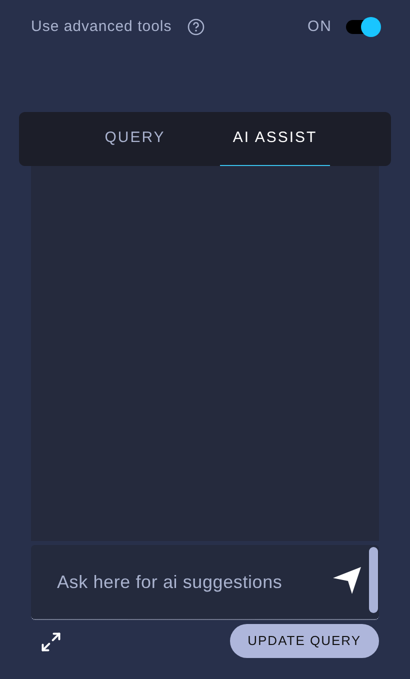  Describe the element at coordinates (363, 27) in the screenshot. I see `toggle-switch` at that location.